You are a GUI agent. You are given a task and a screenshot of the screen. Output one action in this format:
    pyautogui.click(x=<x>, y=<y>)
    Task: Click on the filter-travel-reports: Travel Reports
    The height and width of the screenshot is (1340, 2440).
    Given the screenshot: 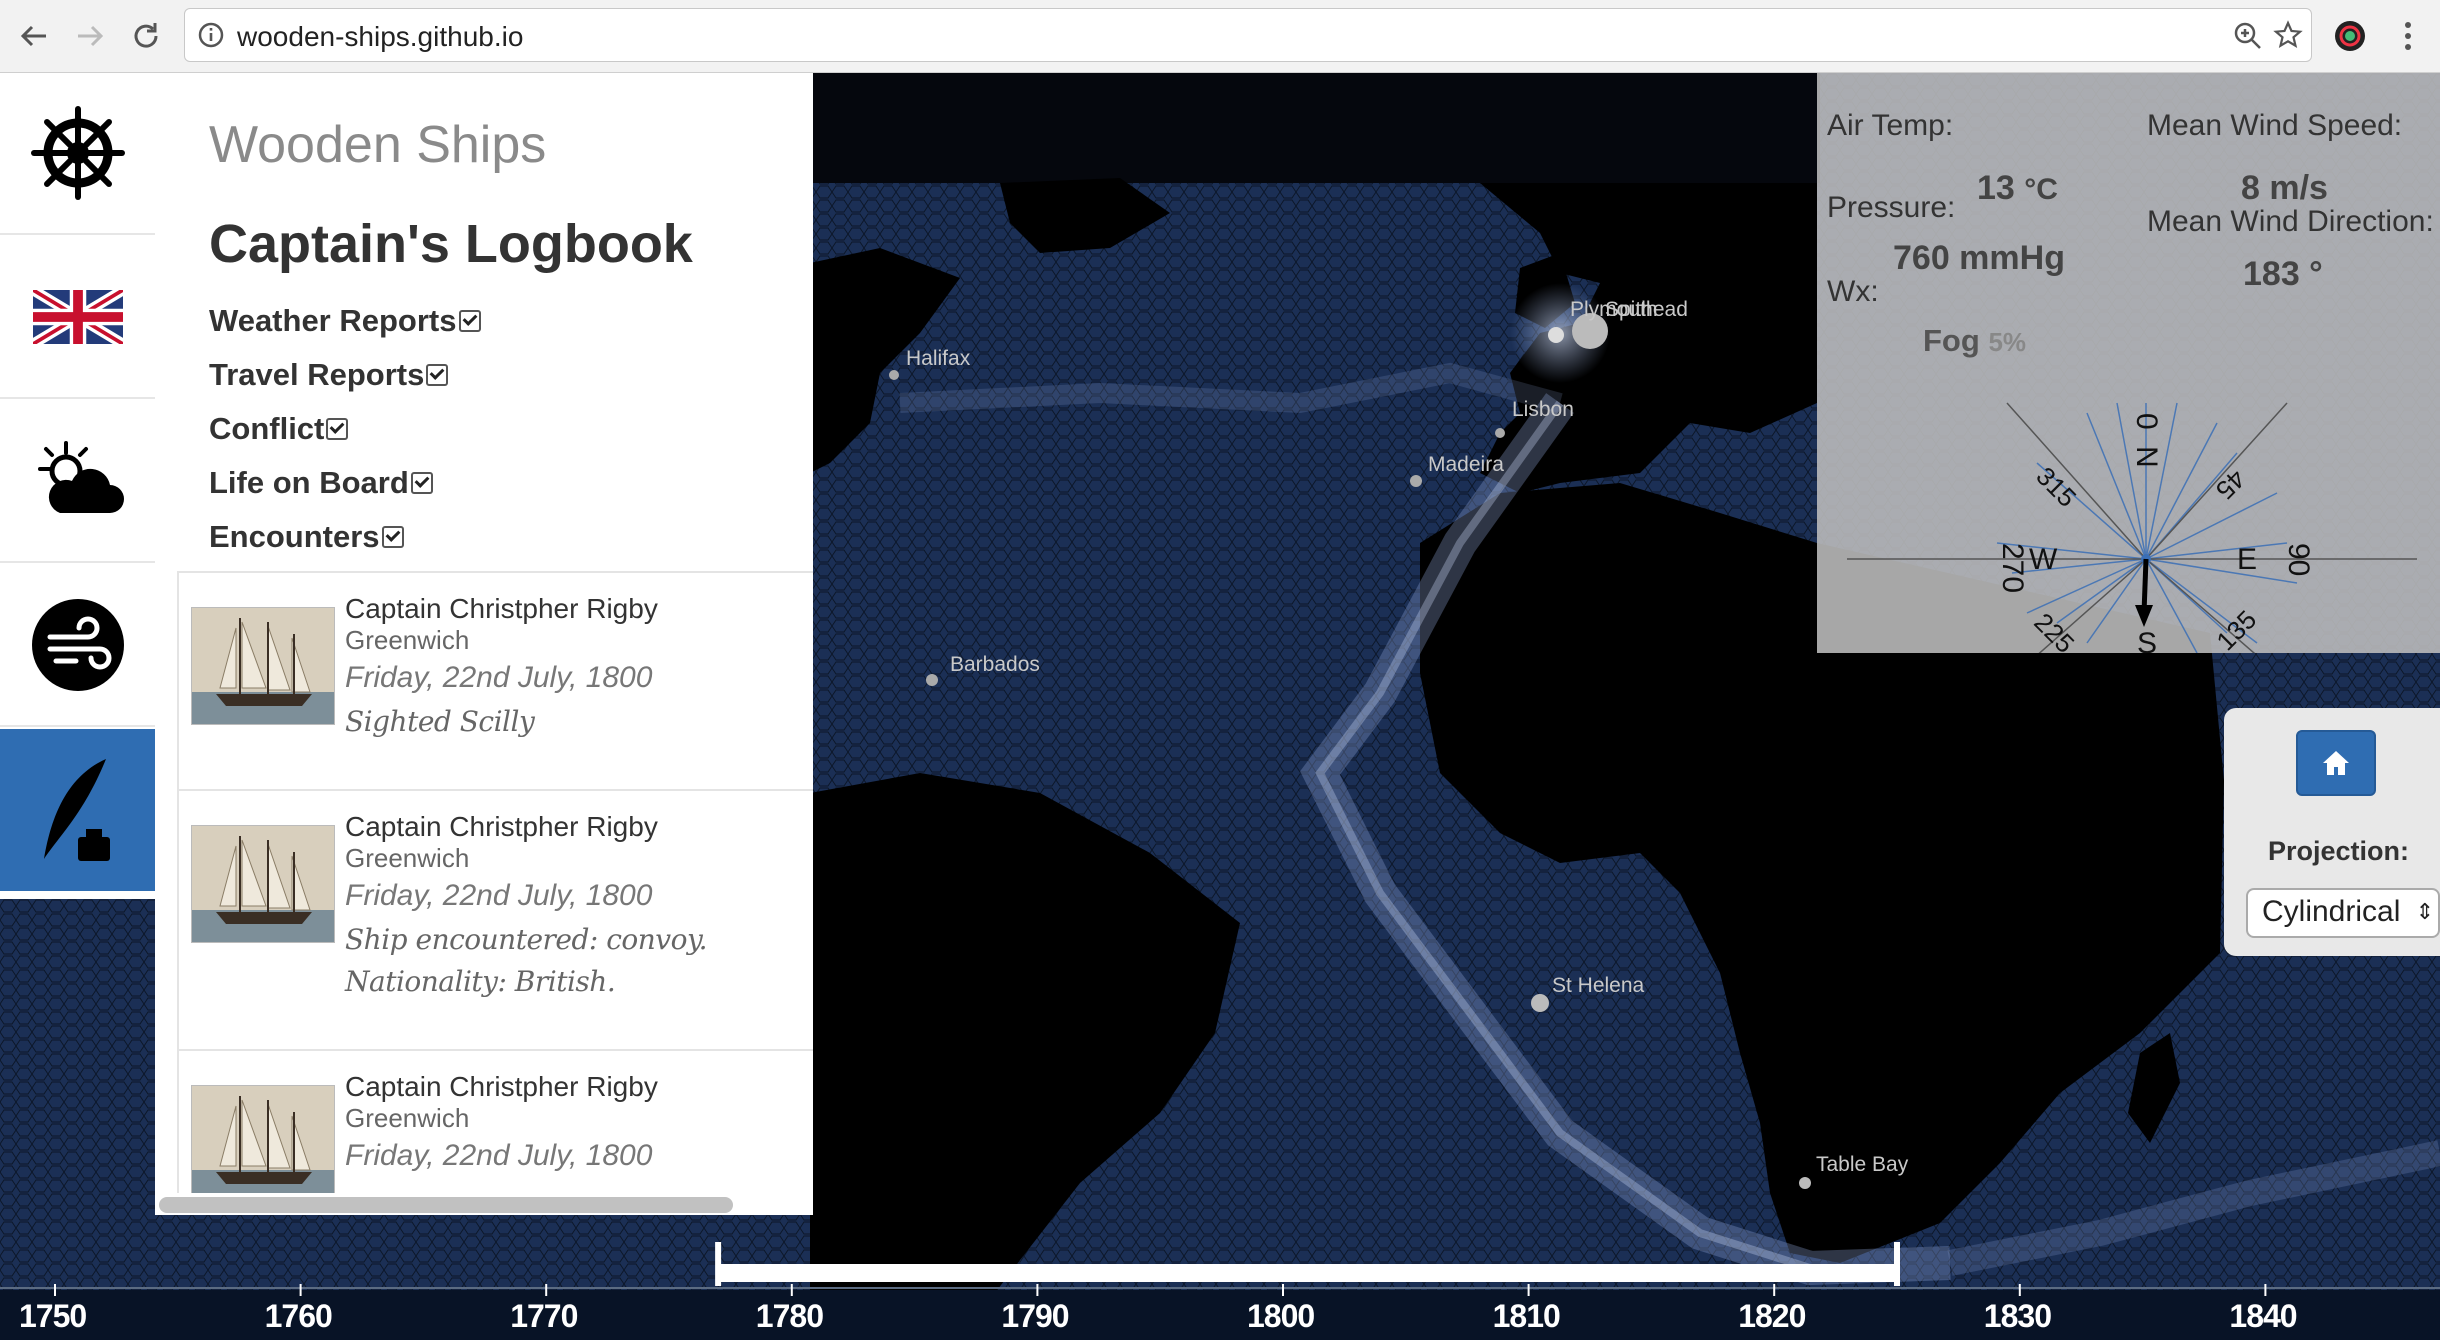 What is the action you would take?
    pyautogui.click(x=329, y=375)
    